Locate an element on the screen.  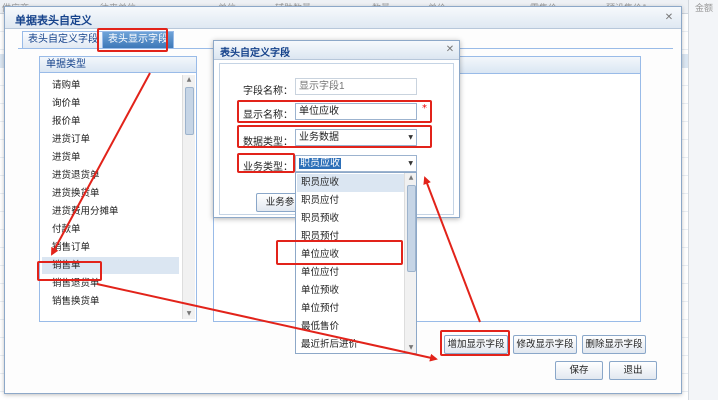
arrow-to-add-field is located at coordinates (267, 322).